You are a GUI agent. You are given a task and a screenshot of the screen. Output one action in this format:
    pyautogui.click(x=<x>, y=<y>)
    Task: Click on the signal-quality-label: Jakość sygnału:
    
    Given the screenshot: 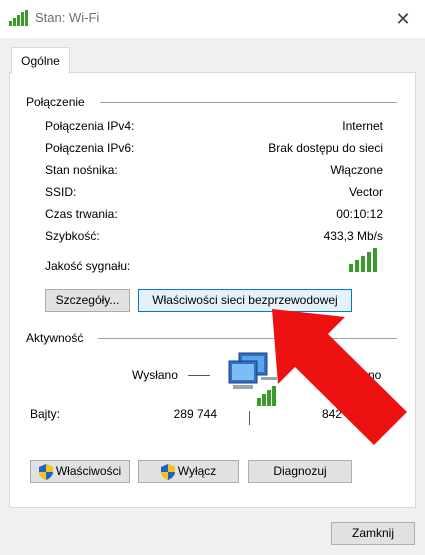 What is the action you would take?
    pyautogui.click(x=88, y=266)
    